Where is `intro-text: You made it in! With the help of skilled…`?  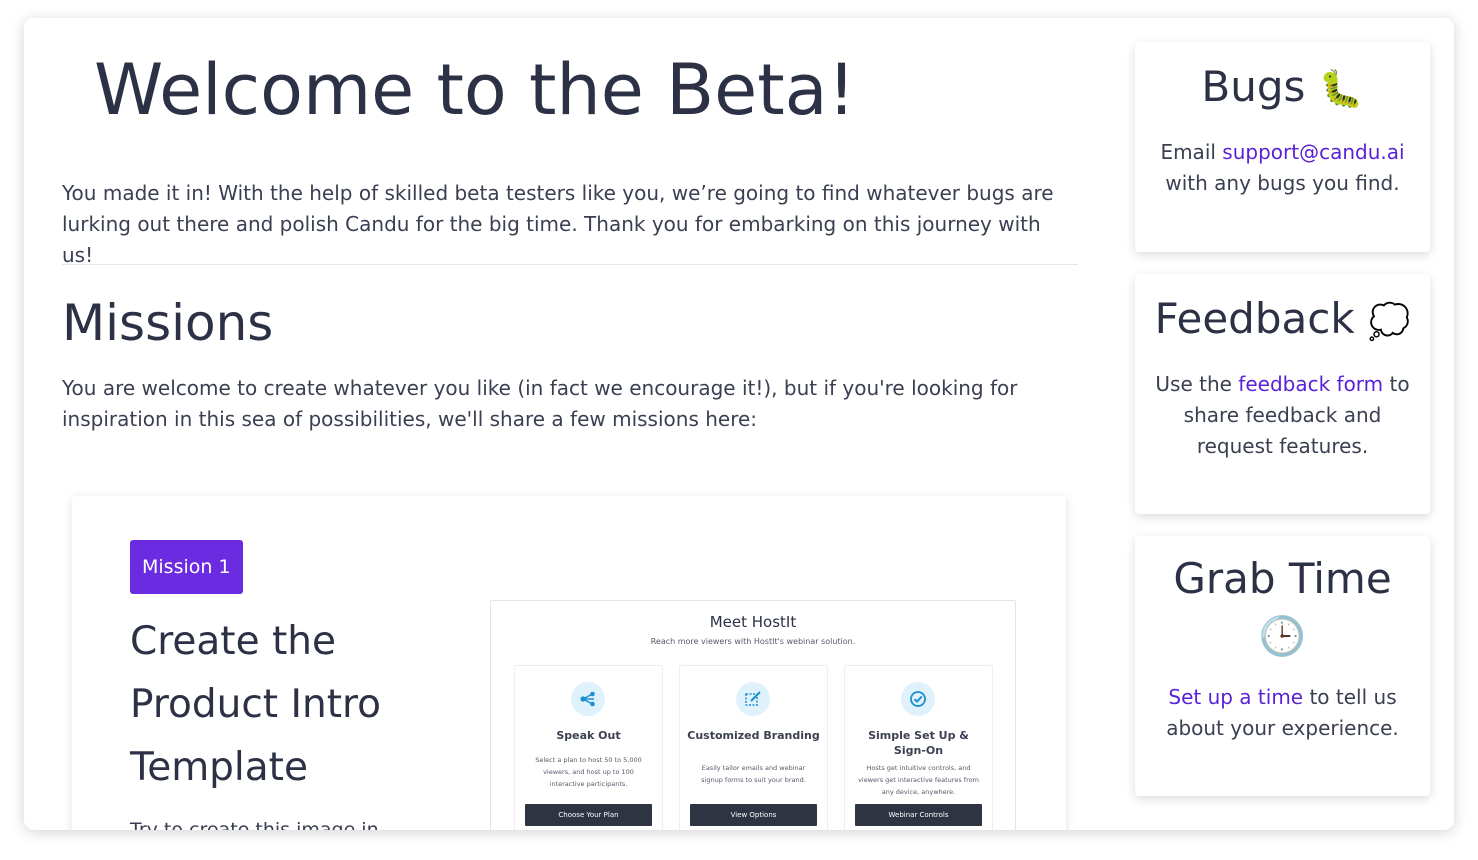 intro-text: You made it in! With the help of skilled… is located at coordinates (558, 224).